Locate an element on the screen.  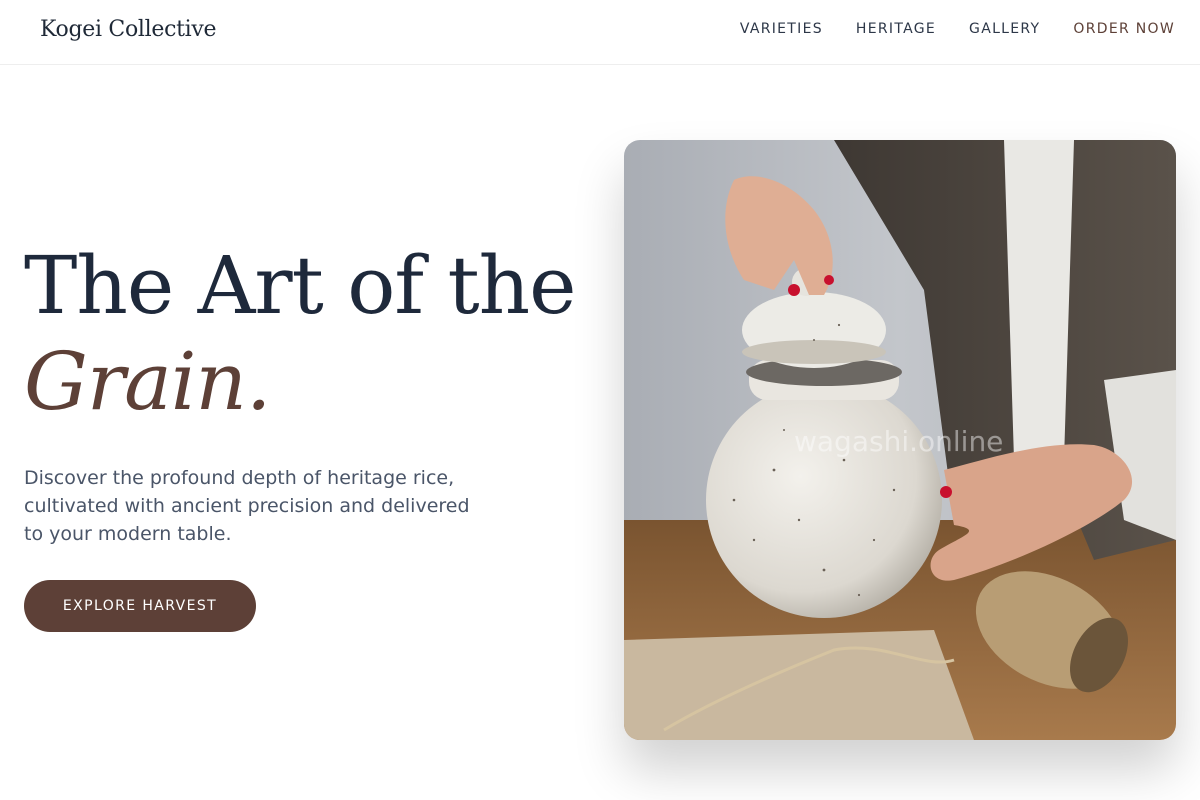
hero-heading: The Art of the Grain. is located at coordinates (300, 334).